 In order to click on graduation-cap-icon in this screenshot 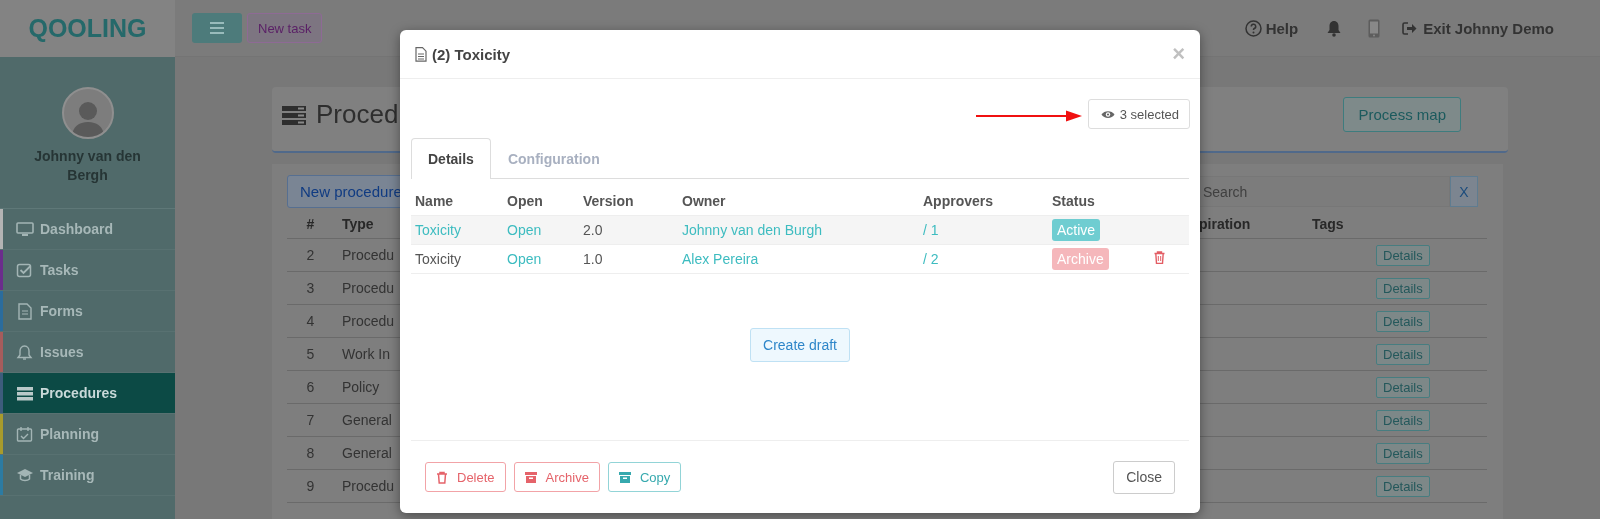, I will do `click(25, 475)`.